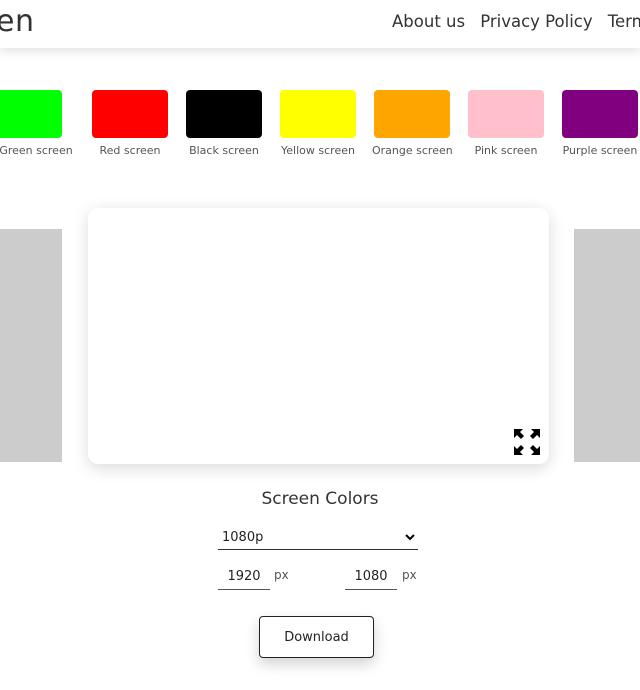  What do you see at coordinates (316, 637) in the screenshot?
I see `download-button: Download` at bounding box center [316, 637].